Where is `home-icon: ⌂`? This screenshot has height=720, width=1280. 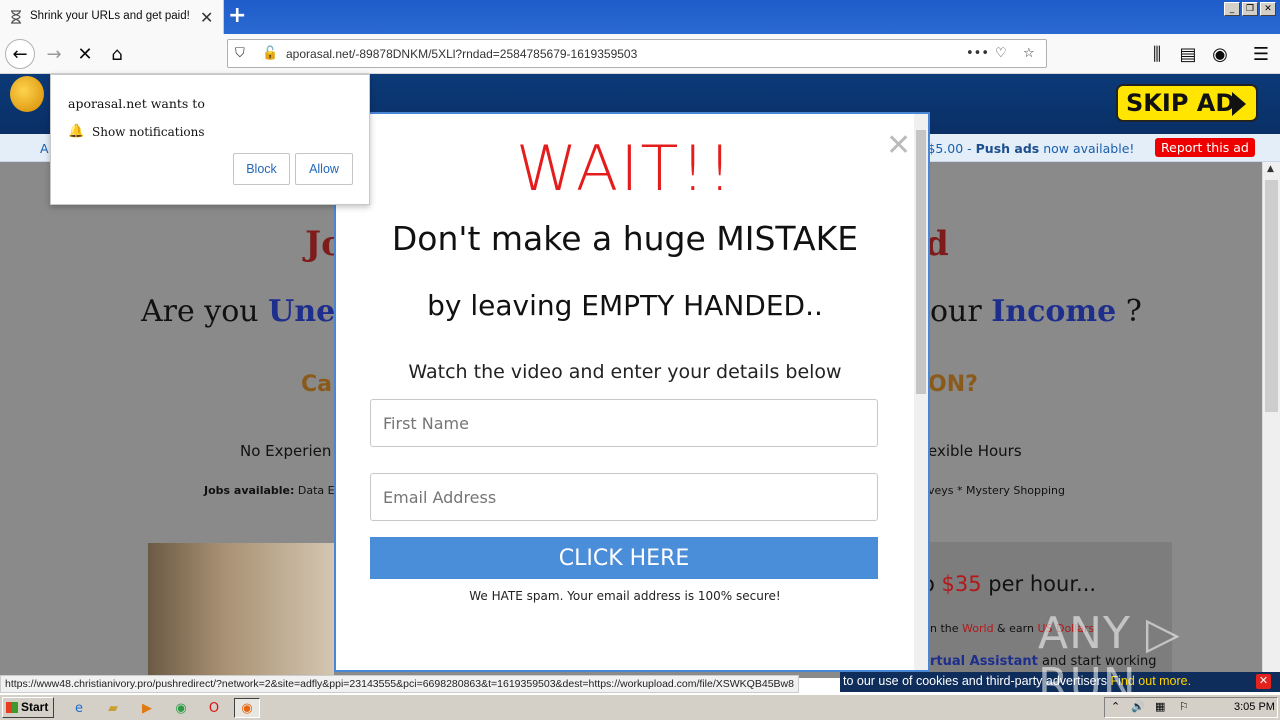 home-icon: ⌂ is located at coordinates (117, 54).